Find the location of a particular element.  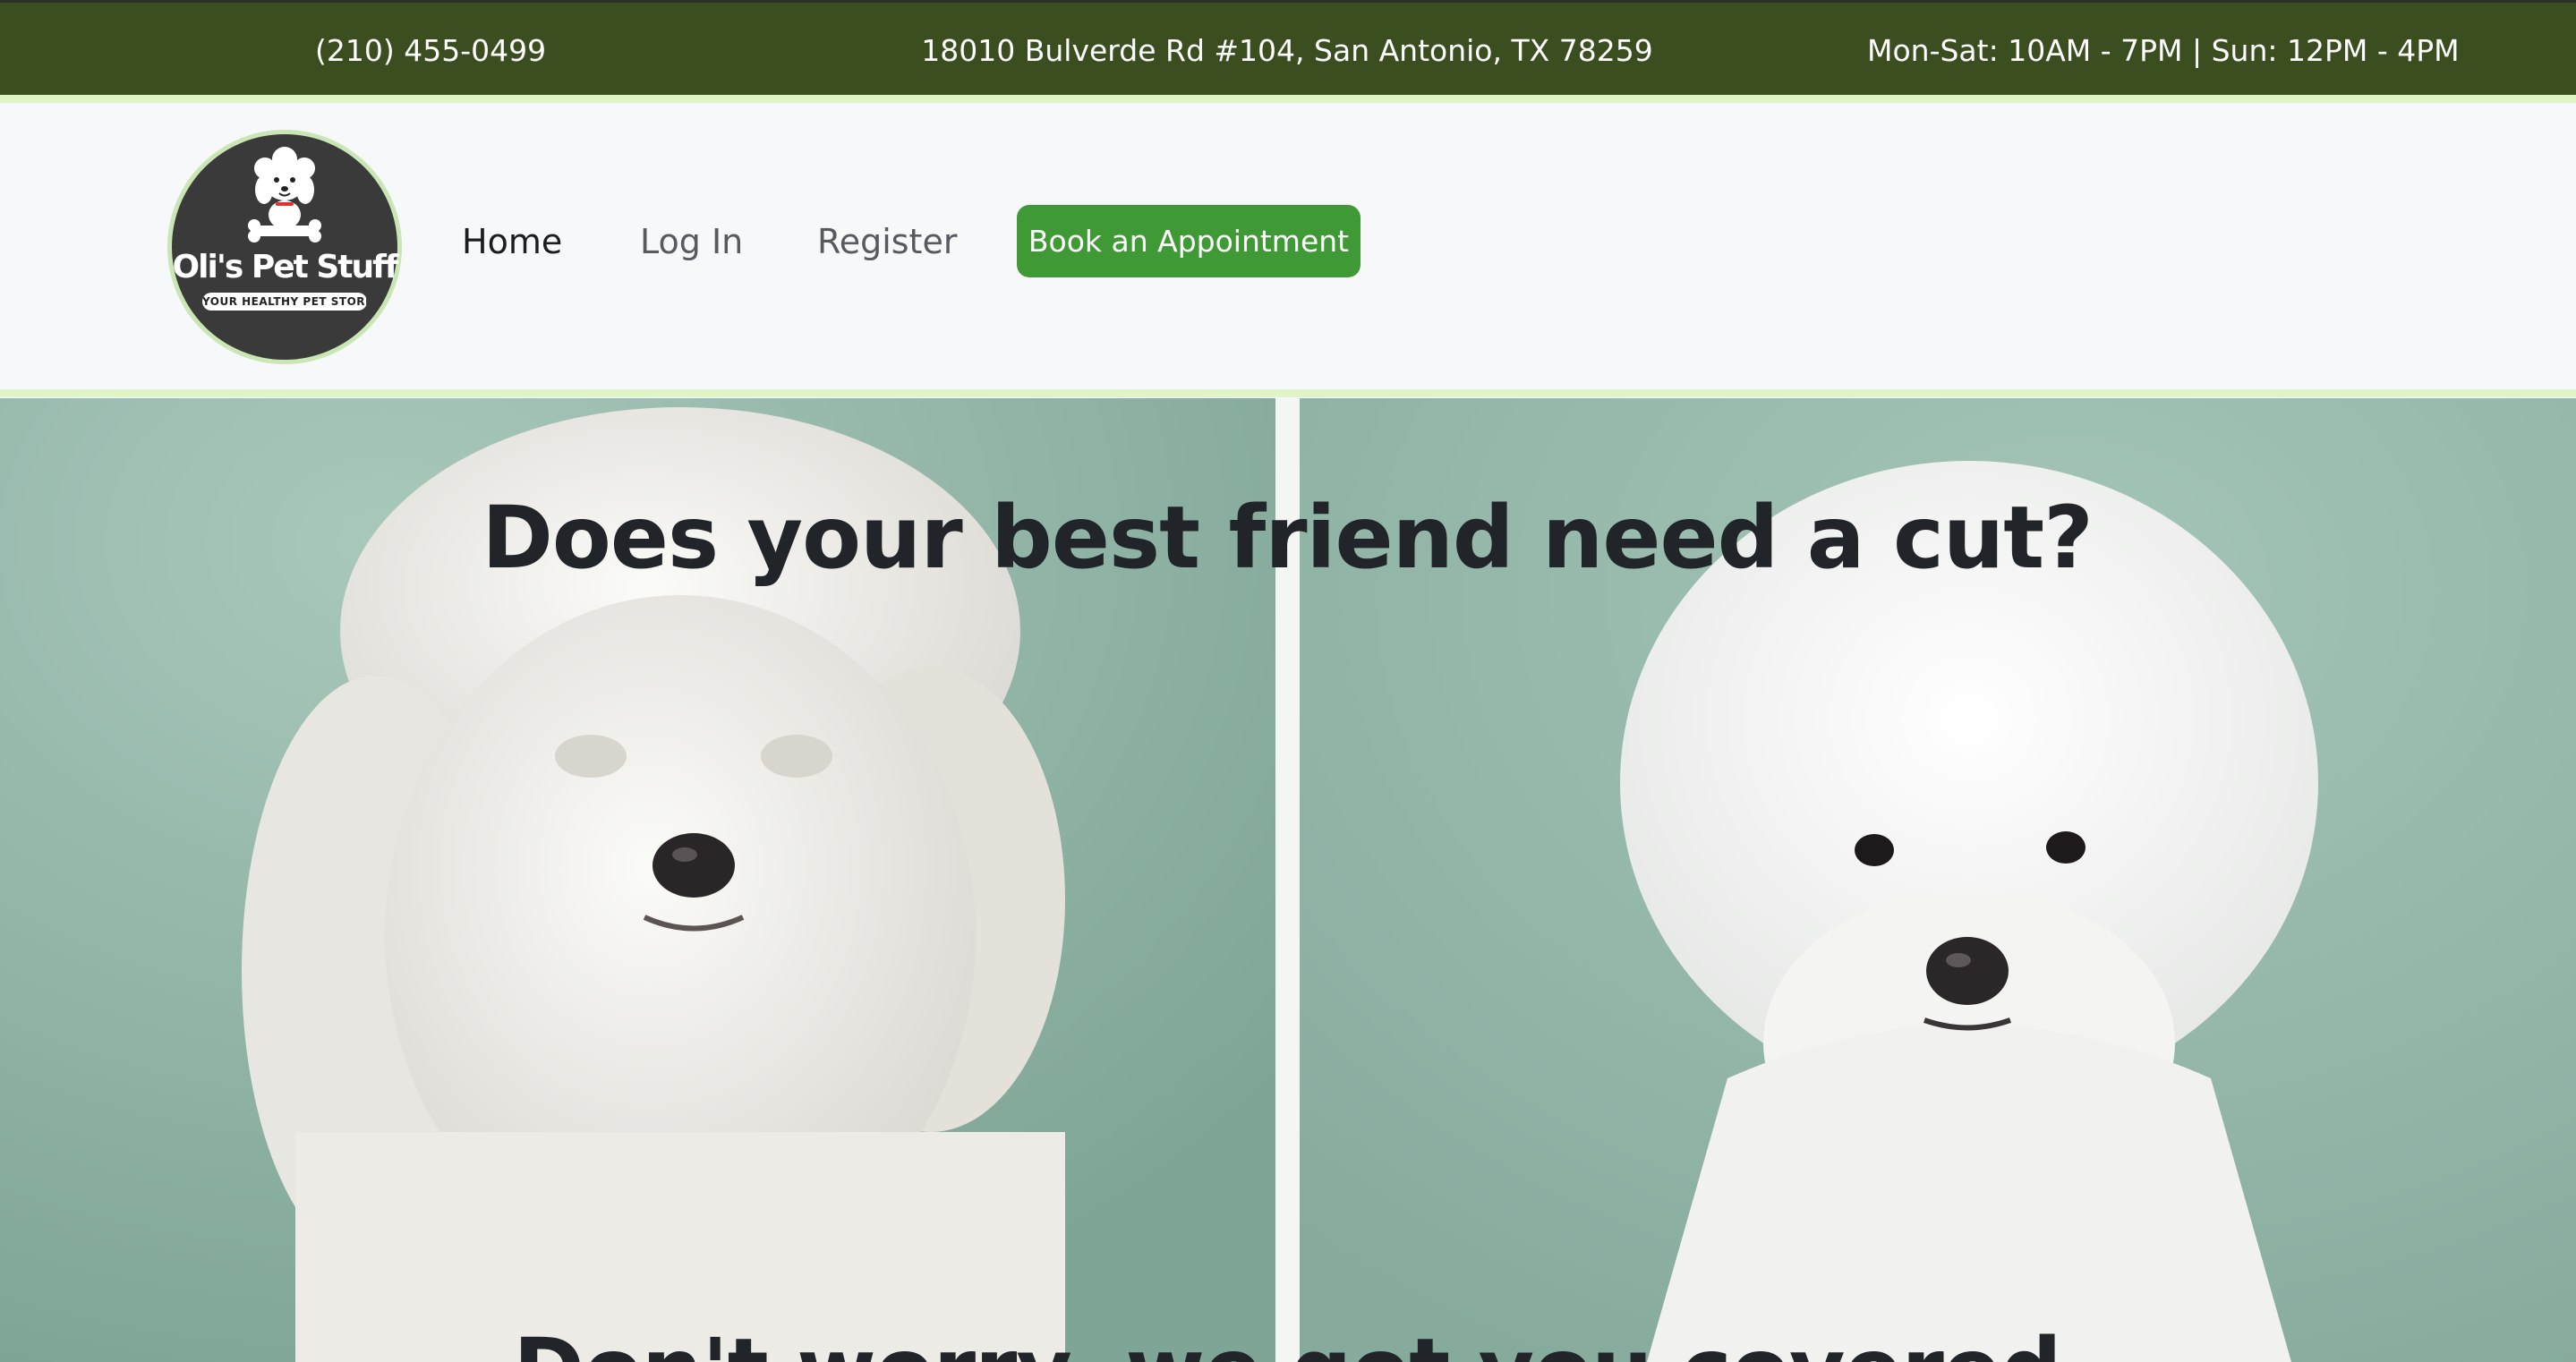

header-top-stripe is located at coordinates (1288, 99).